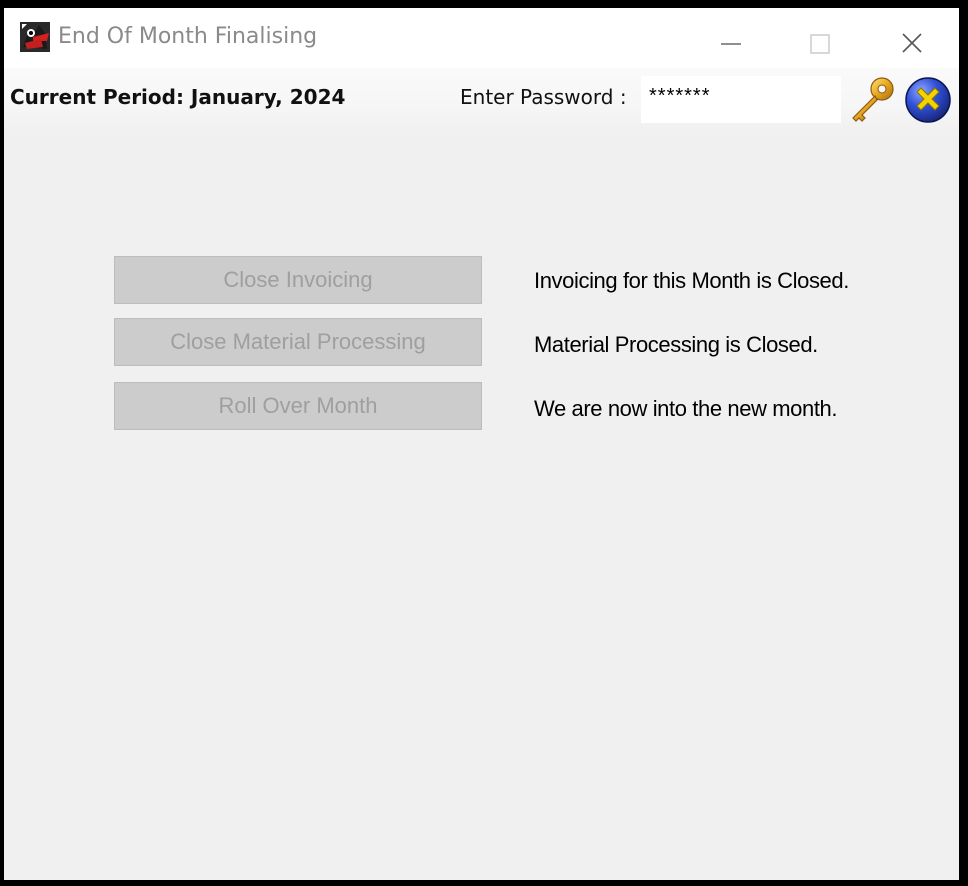 The height and width of the screenshot is (886, 968). Describe the element at coordinates (543, 97) in the screenshot. I see `password-label: Enter Password :` at that location.